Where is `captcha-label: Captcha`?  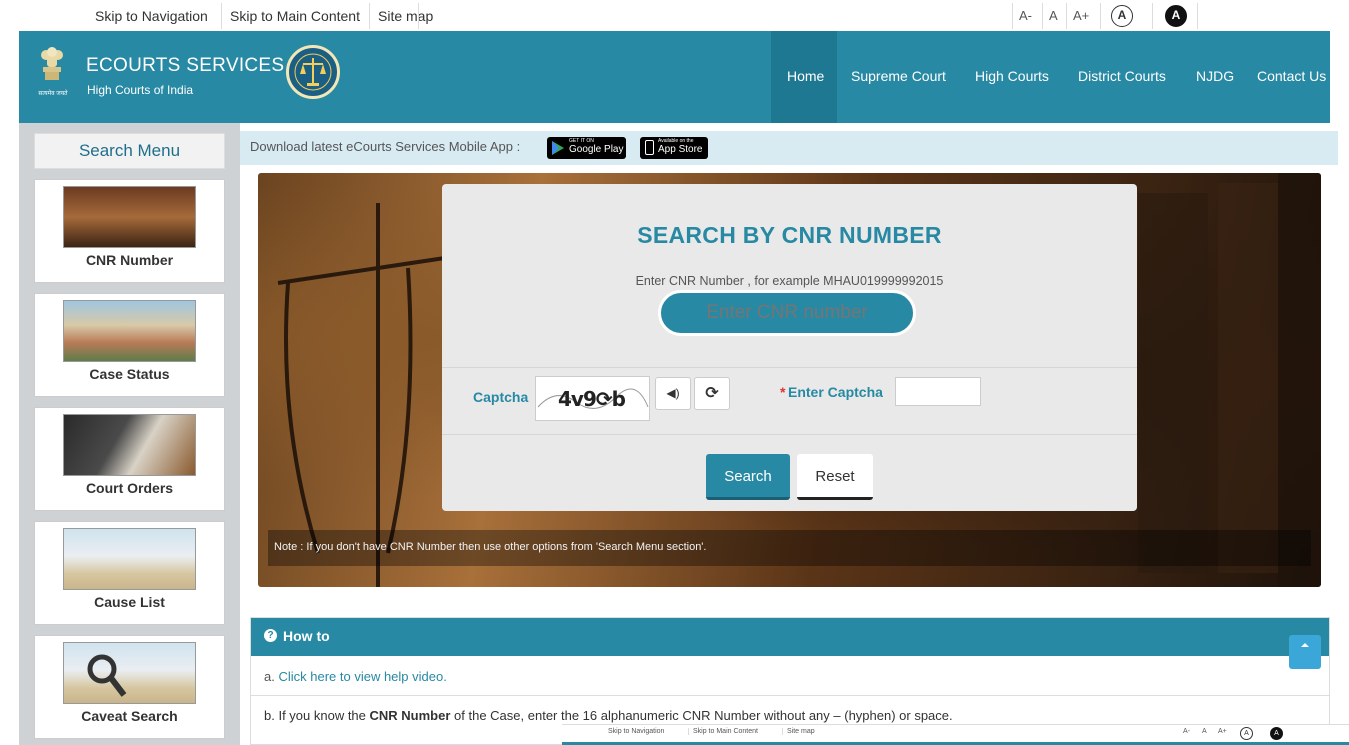 captcha-label: Captcha is located at coordinates (501, 397).